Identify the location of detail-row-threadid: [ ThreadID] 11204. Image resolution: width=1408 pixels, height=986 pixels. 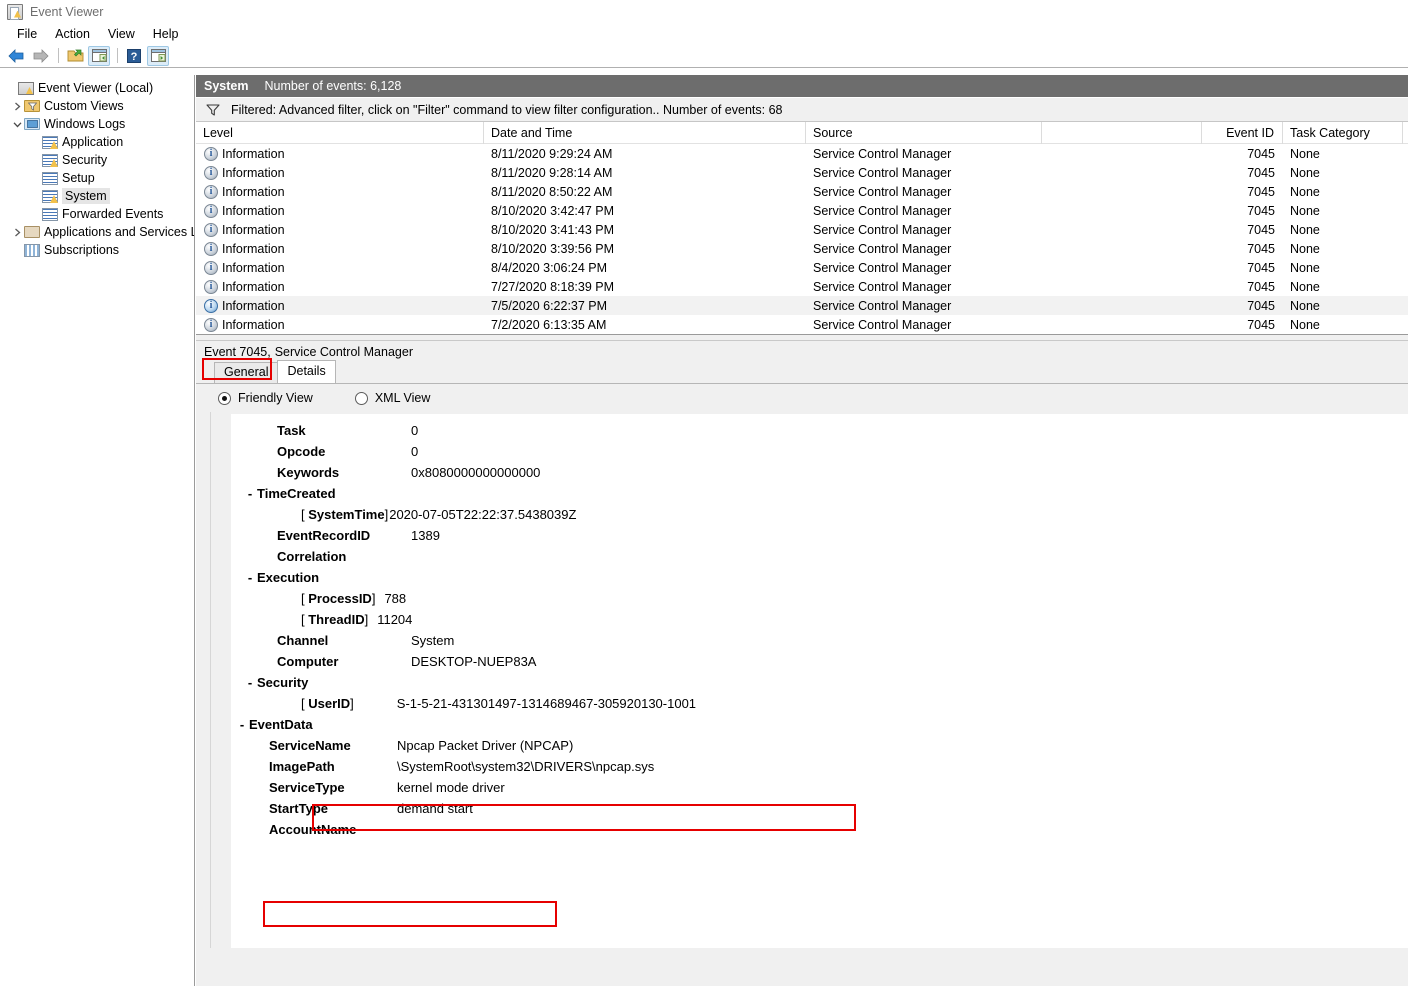
(819, 619).